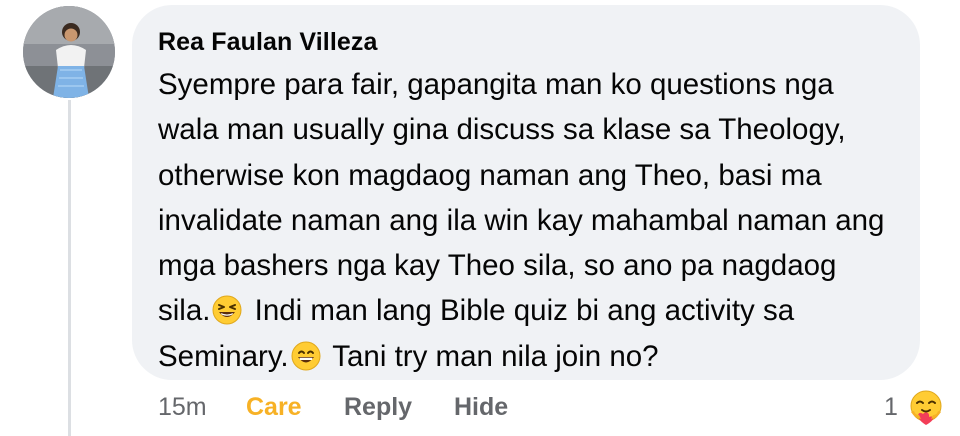  Describe the element at coordinates (227, 310) in the screenshot. I see `grinning-squinting-face-icon` at that location.